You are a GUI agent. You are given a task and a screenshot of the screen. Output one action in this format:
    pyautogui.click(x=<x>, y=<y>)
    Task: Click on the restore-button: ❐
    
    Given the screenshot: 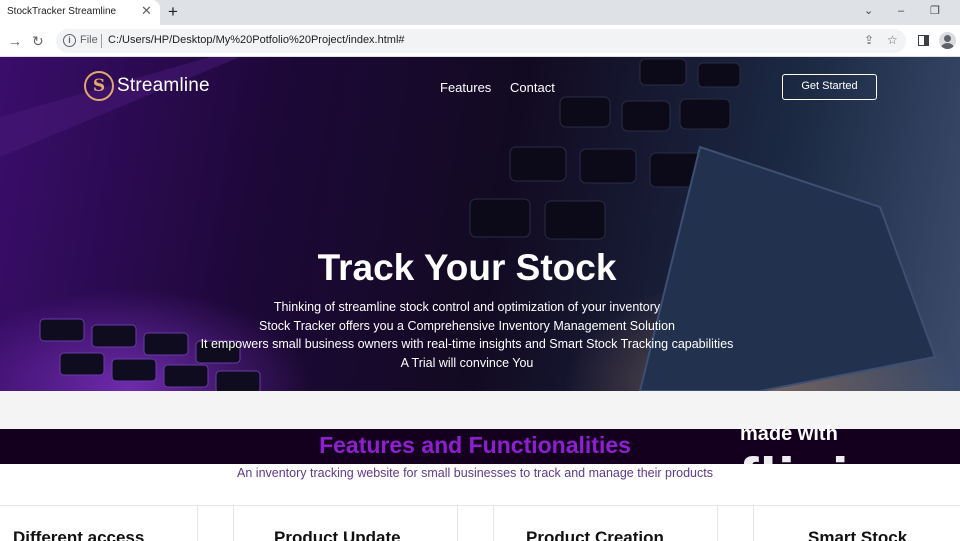 What is the action you would take?
    pyautogui.click(x=935, y=11)
    